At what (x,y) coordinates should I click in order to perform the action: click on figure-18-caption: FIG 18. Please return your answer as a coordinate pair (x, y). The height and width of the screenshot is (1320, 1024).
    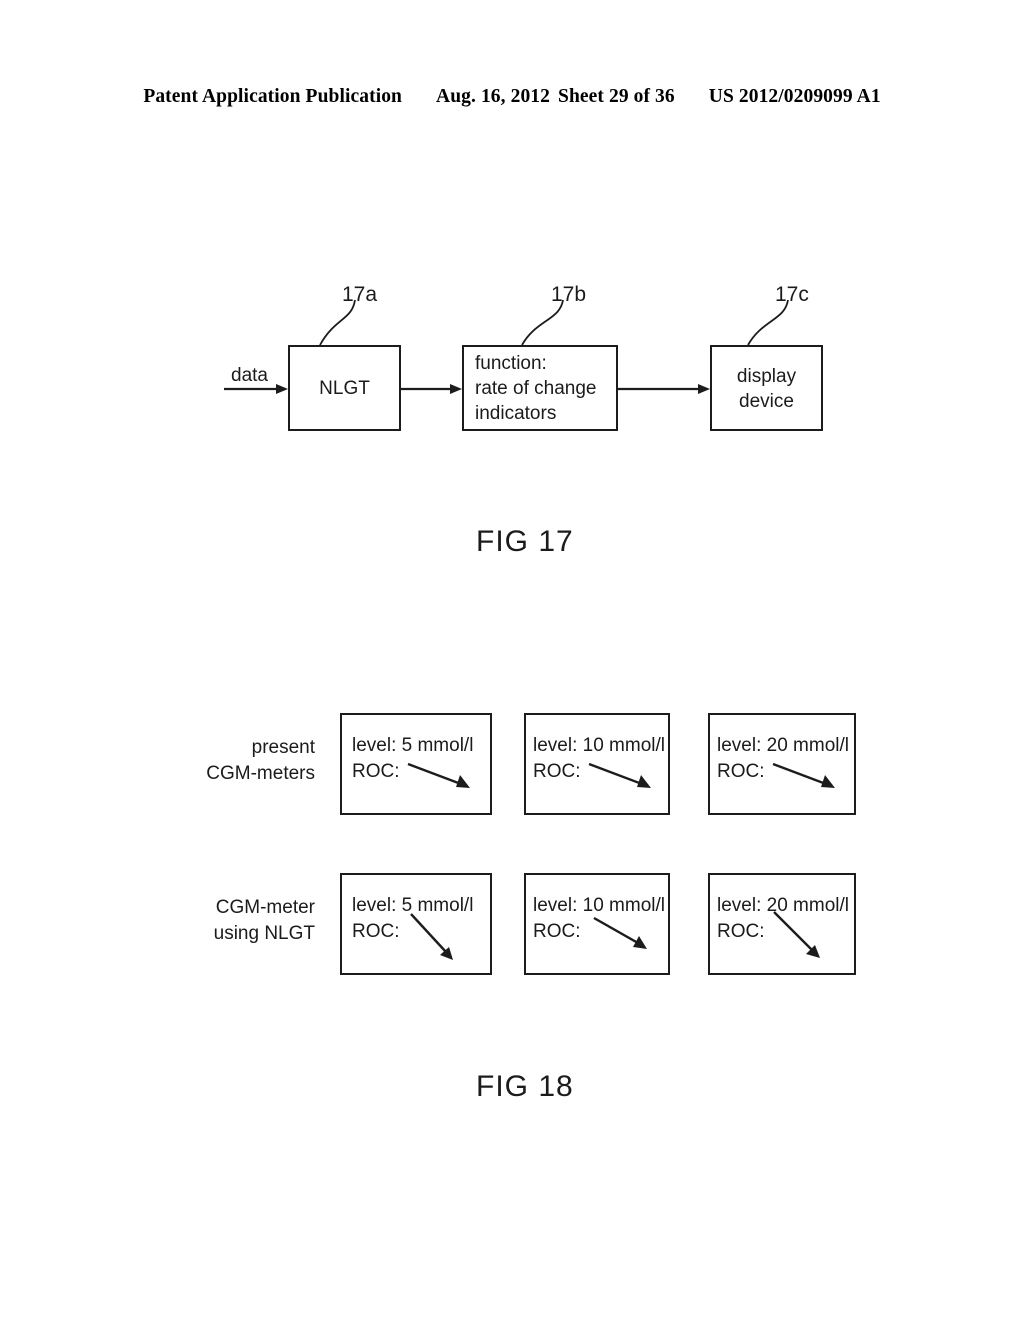
    Looking at the image, I should click on (525, 1086).